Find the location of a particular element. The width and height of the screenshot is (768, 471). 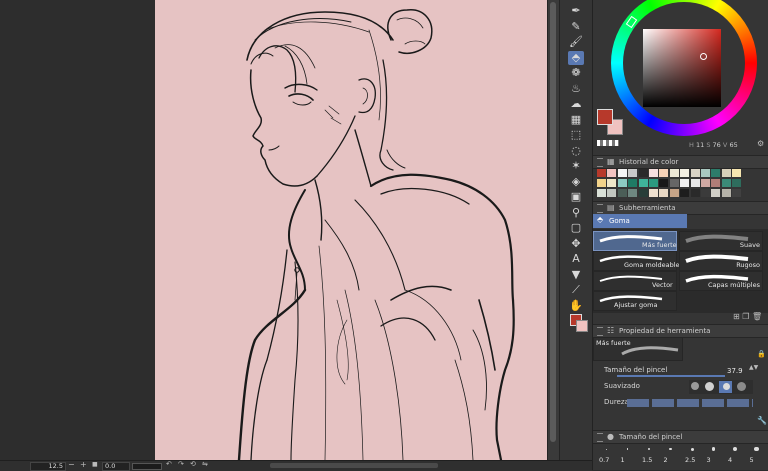

lock-icon: 🔒 is located at coordinates (761, 354).